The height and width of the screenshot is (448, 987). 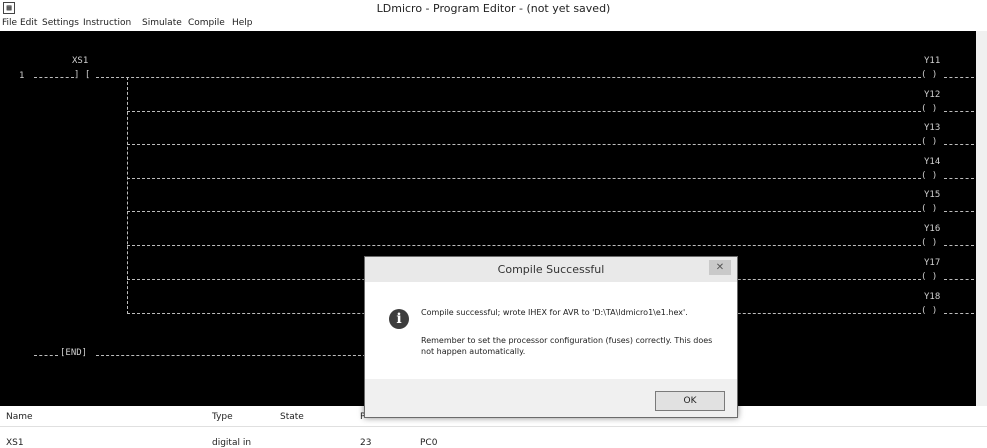 I want to click on dialog-title-bar: Compile Successful ✕, so click(x=551, y=269).